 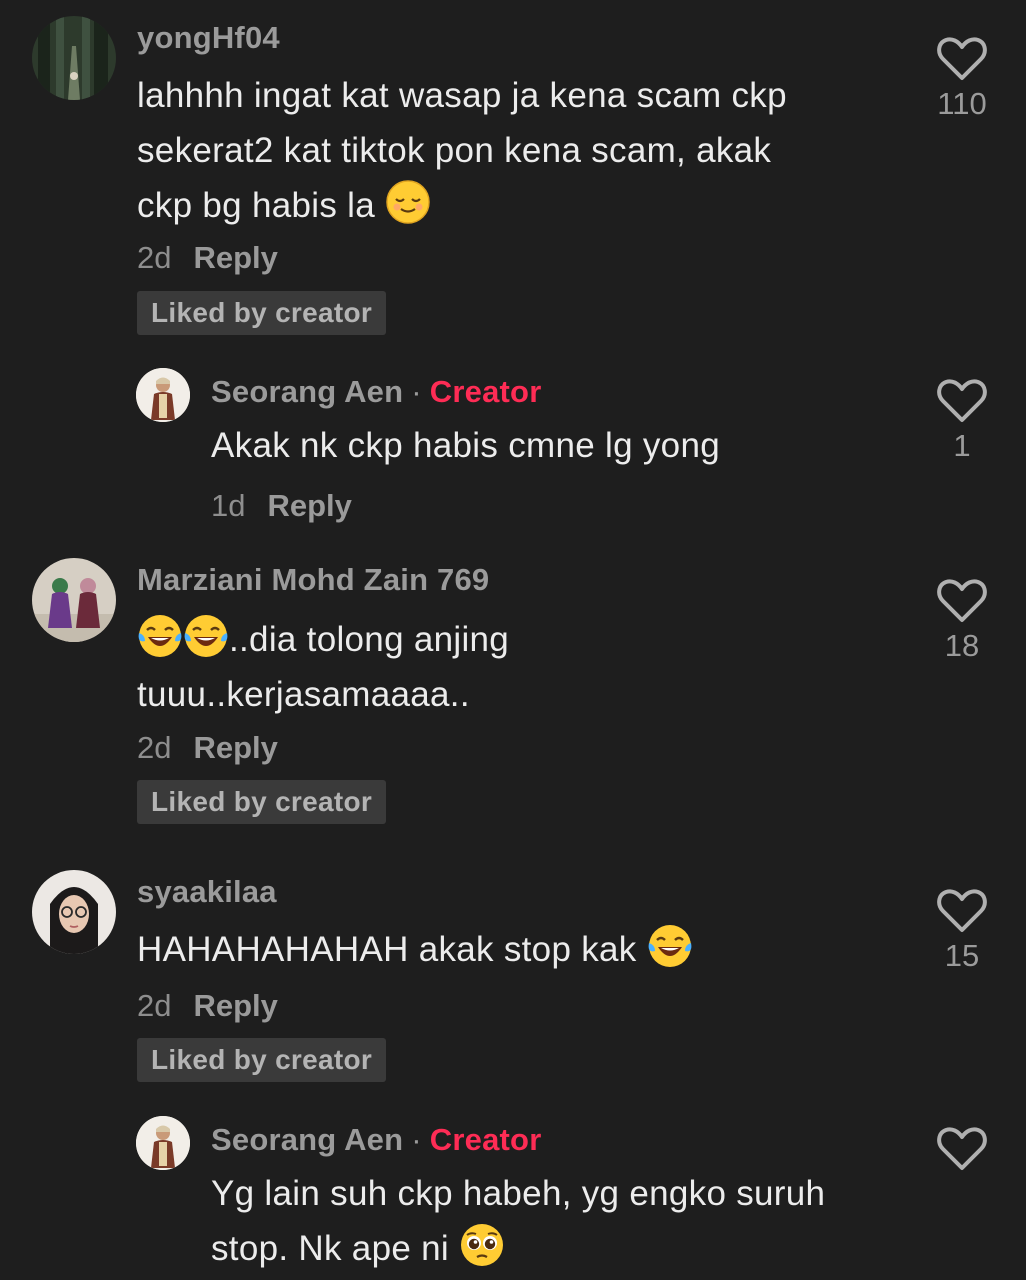 I want to click on comment-age: 1d, so click(x=228, y=505).